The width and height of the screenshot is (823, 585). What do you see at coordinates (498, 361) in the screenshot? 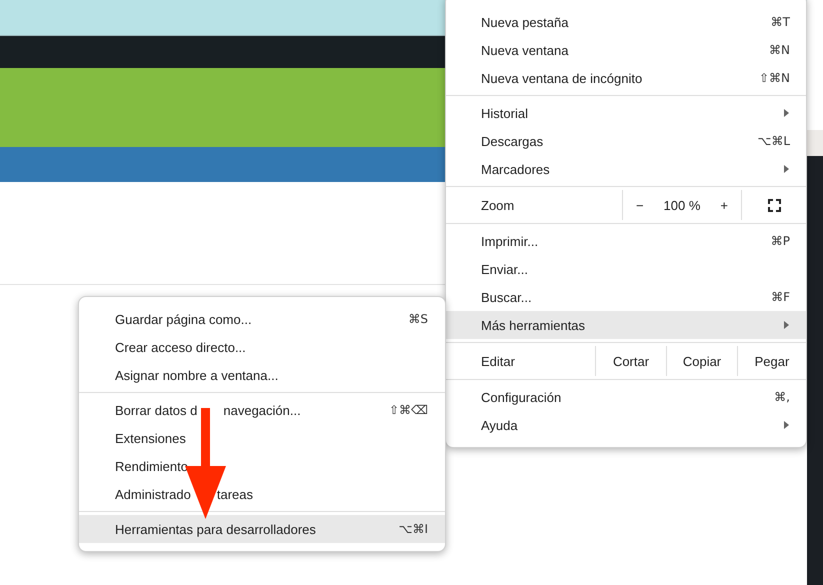
I see `edit-label: Editar` at bounding box center [498, 361].